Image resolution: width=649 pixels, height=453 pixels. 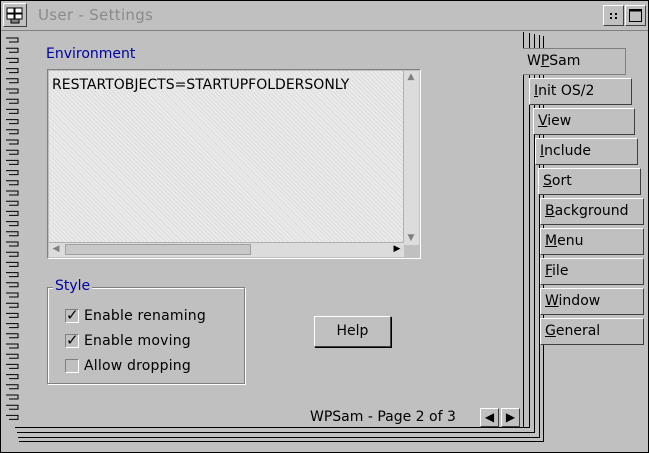 I want to click on tab-include: Include, so click(x=586, y=151).